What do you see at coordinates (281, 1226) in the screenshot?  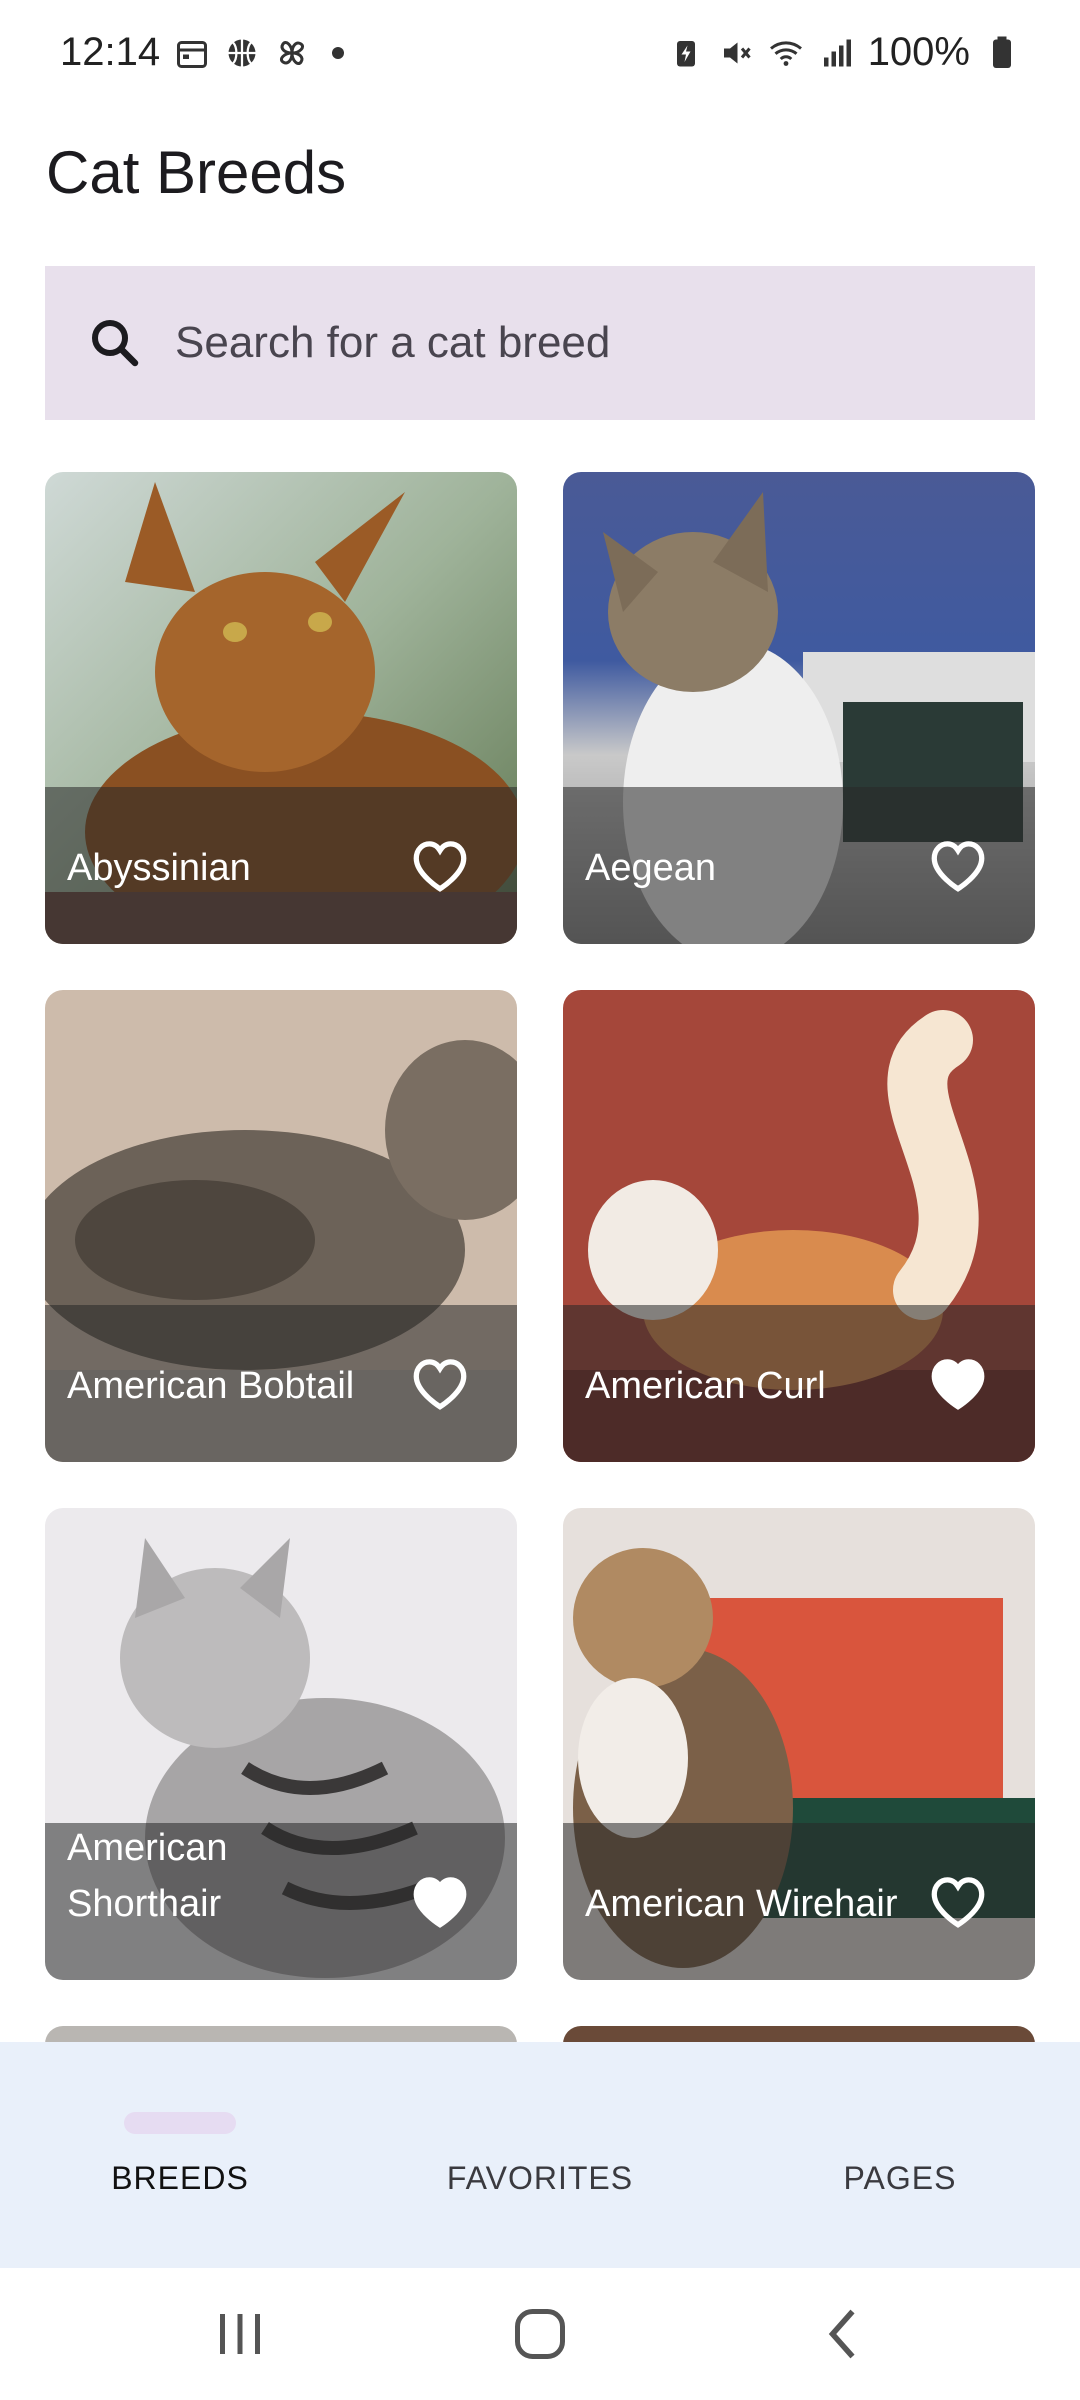 I see `breed-card-american-bobtail: American Bobtail` at bounding box center [281, 1226].